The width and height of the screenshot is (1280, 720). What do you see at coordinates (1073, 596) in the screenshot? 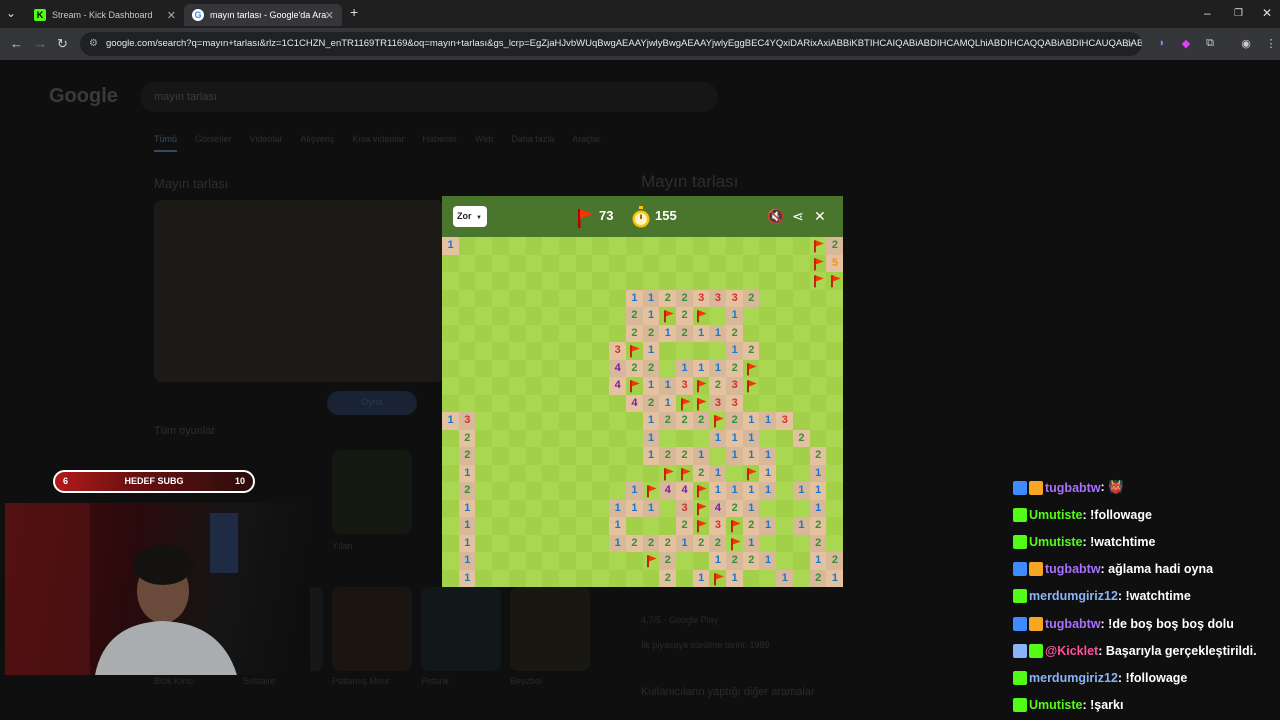
I see `chat-username: merdumgiriz12` at bounding box center [1073, 596].